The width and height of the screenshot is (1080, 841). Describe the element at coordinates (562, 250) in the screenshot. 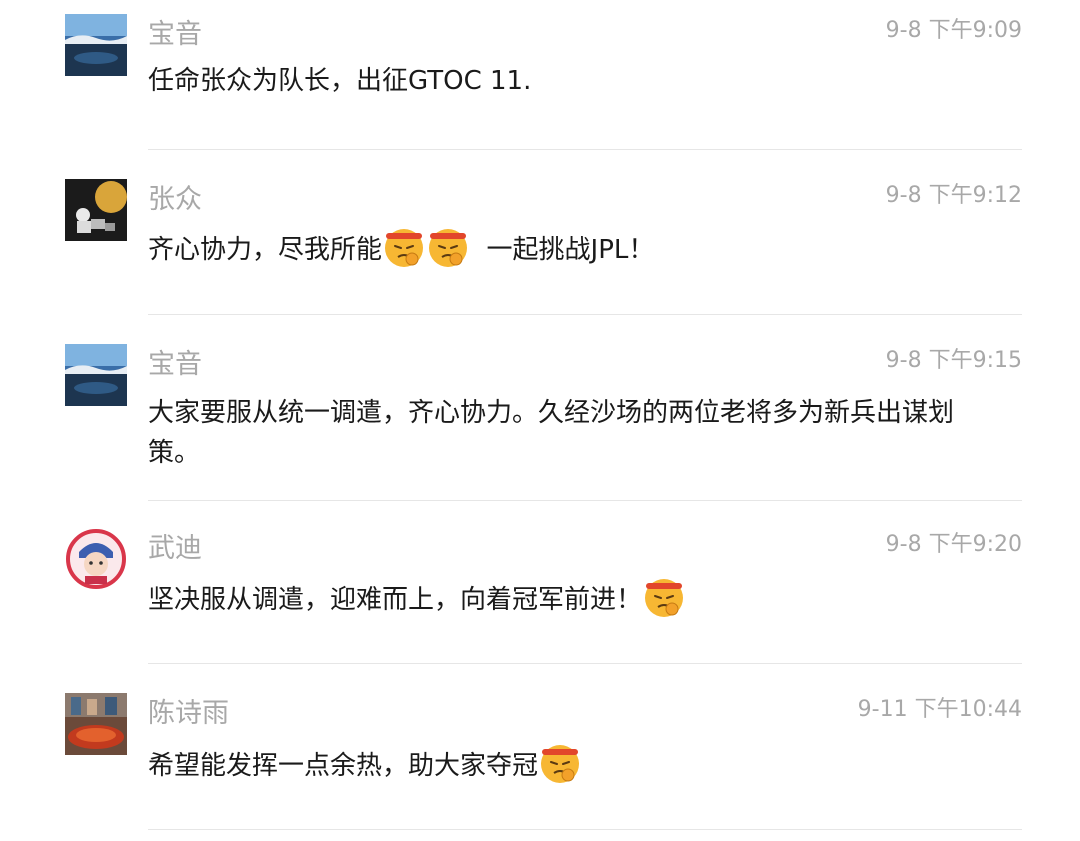

I see `message-text-part: 一起挑战JPL！` at that location.